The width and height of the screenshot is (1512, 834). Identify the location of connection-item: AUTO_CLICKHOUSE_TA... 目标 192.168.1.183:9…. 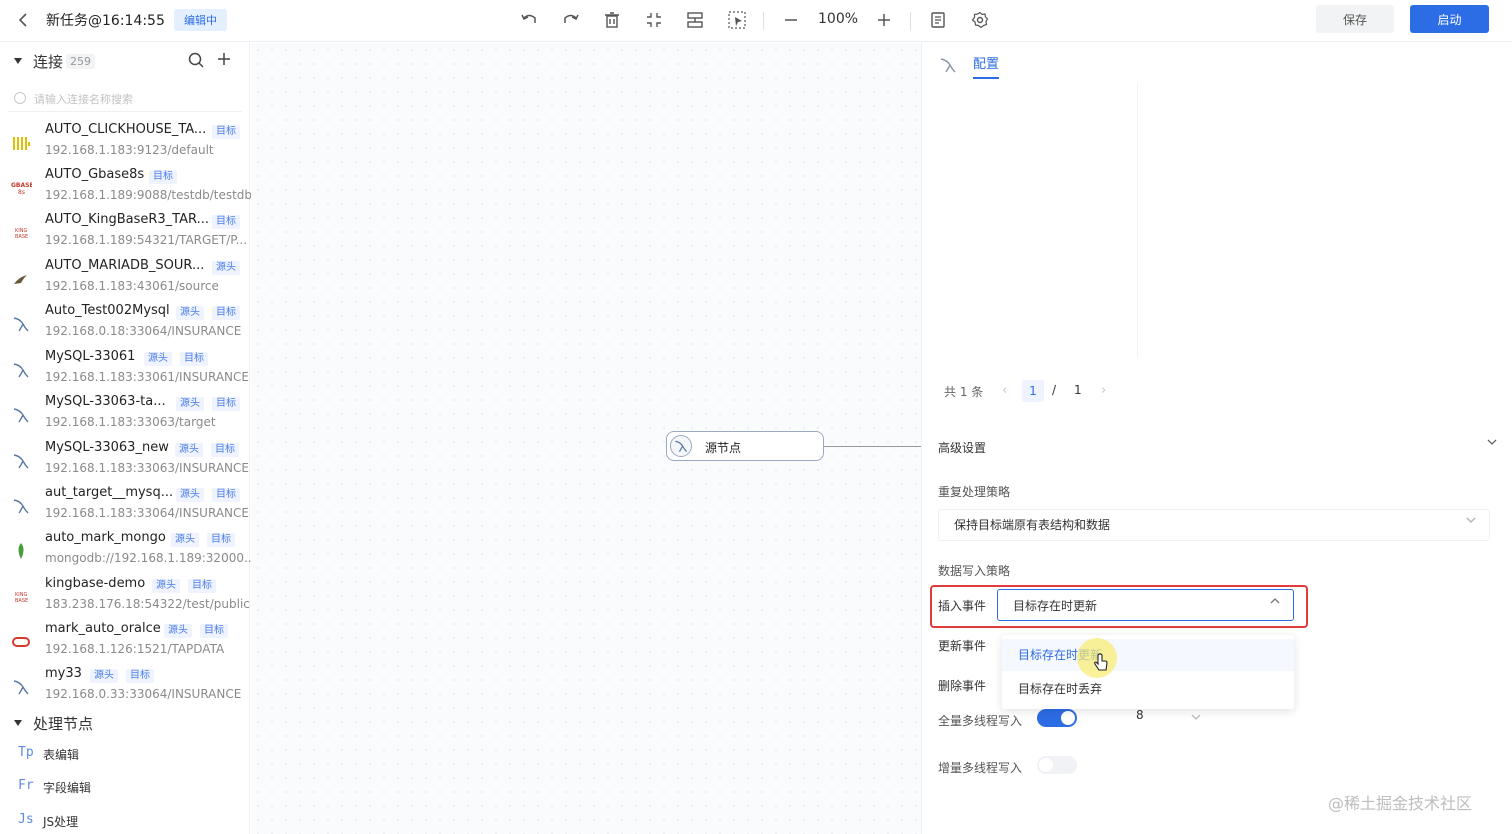
(125, 141).